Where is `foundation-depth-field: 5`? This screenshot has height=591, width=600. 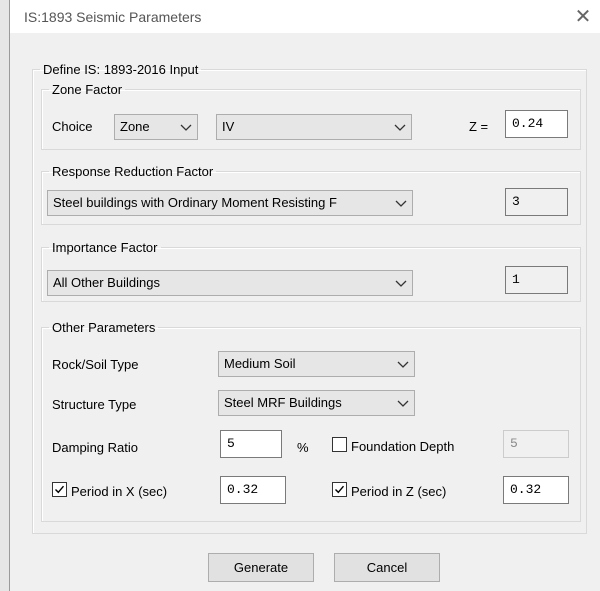
foundation-depth-field: 5 is located at coordinates (536, 444).